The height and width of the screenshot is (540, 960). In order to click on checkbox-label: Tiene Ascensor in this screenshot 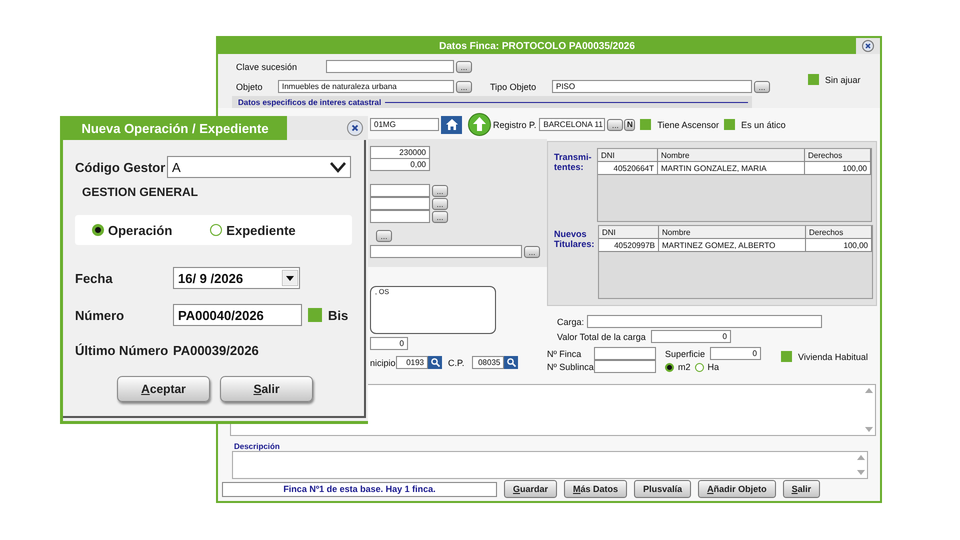, I will do `click(688, 125)`.